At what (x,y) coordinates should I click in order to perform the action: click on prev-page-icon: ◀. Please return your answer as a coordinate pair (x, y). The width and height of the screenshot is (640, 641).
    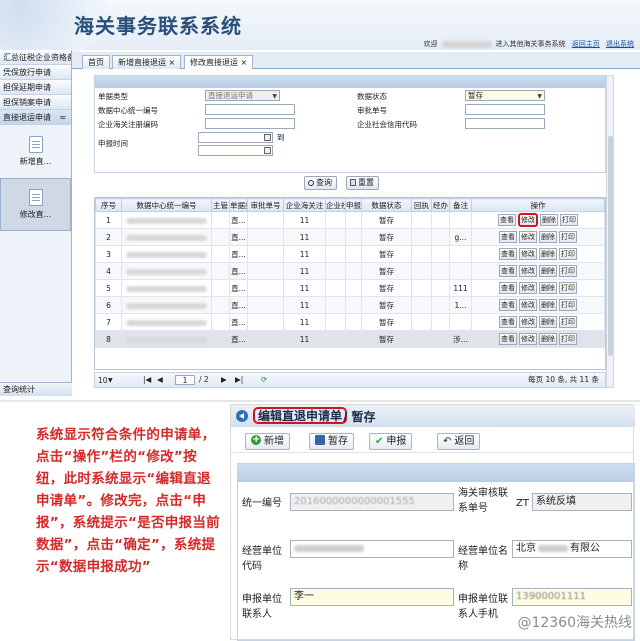
    Looking at the image, I should click on (160, 380).